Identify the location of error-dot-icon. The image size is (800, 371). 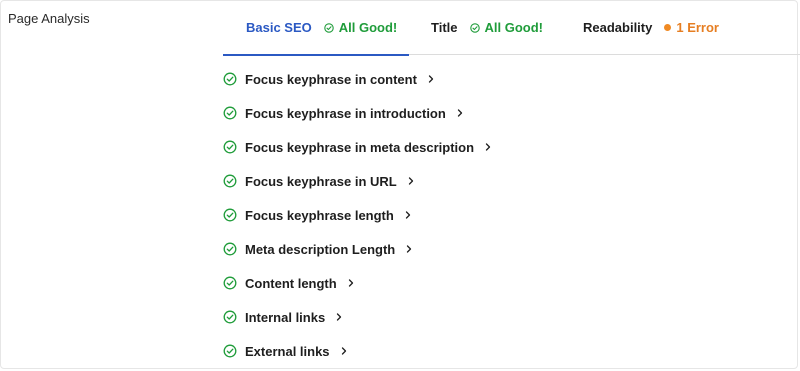
(668, 27).